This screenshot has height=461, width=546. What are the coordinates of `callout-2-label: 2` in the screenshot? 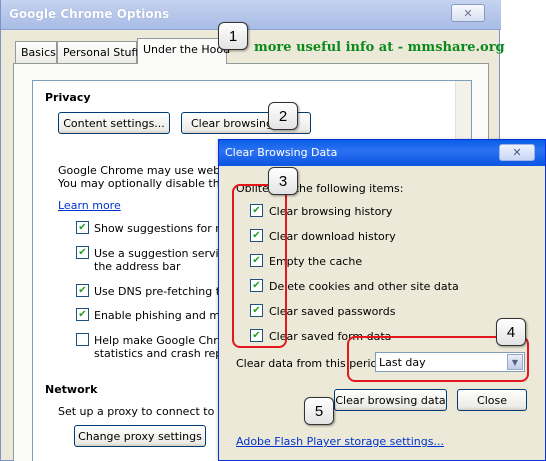 It's located at (283, 116).